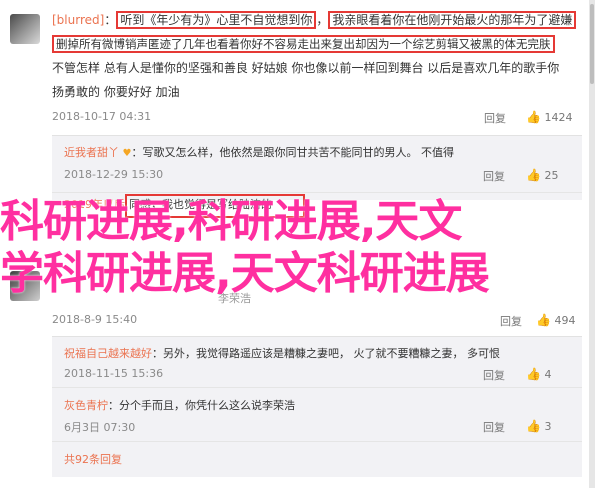  Describe the element at coordinates (558, 117) in the screenshot. I see `like-count: 1424` at that location.